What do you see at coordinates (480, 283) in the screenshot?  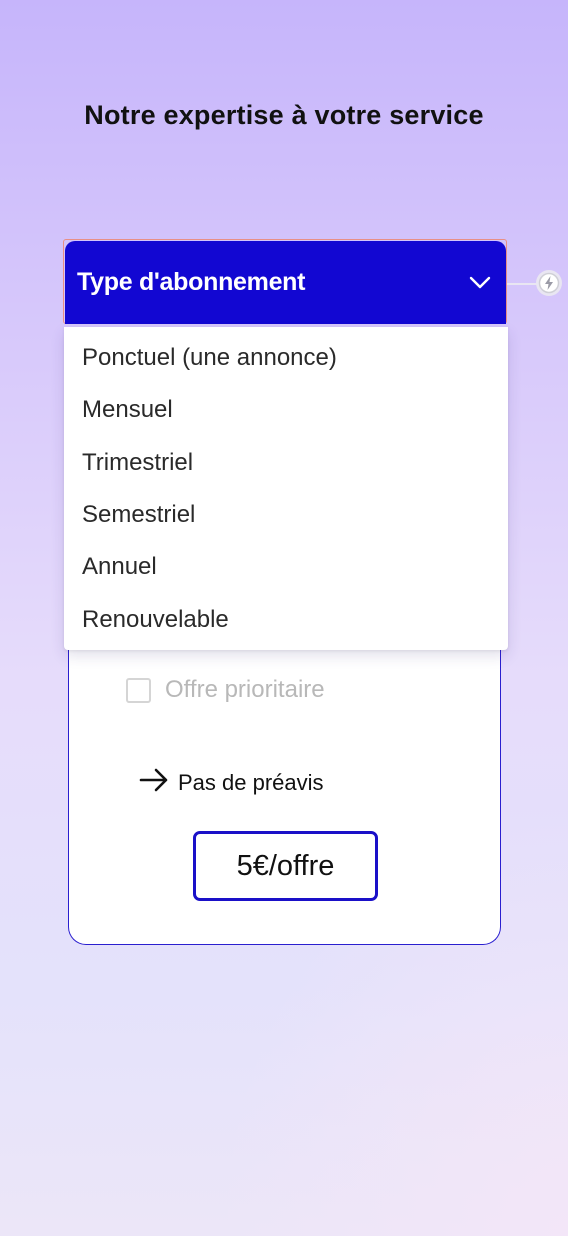 I see `chevron-down-icon` at bounding box center [480, 283].